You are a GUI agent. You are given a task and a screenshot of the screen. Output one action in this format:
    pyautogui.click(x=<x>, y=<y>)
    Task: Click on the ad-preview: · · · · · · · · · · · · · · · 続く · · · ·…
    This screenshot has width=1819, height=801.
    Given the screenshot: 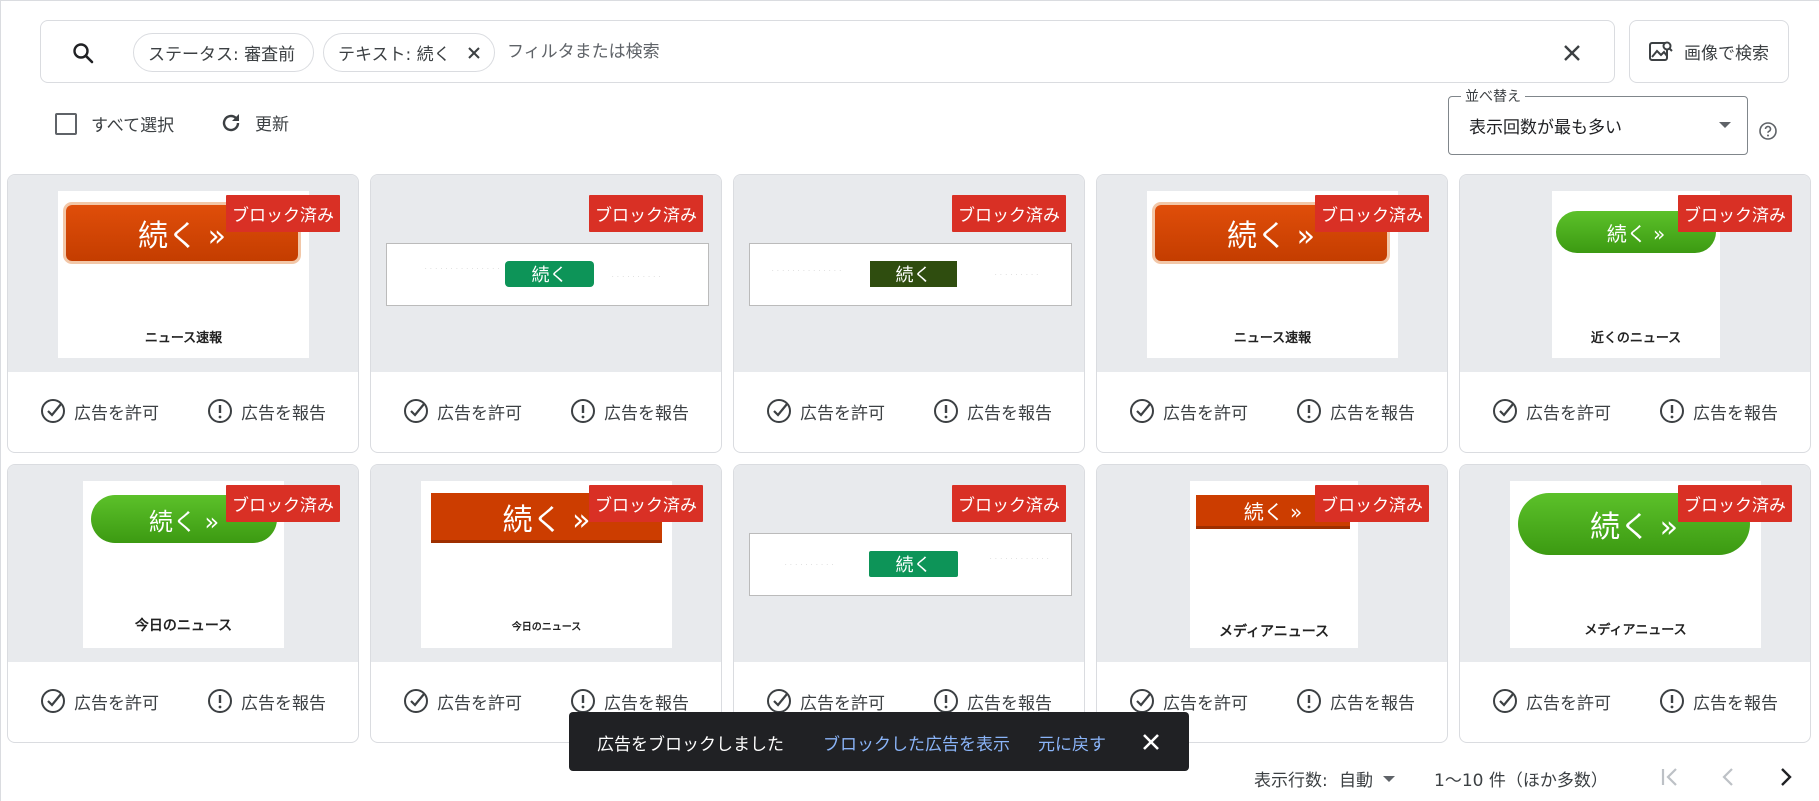 What is the action you would take?
    pyautogui.click(x=546, y=273)
    